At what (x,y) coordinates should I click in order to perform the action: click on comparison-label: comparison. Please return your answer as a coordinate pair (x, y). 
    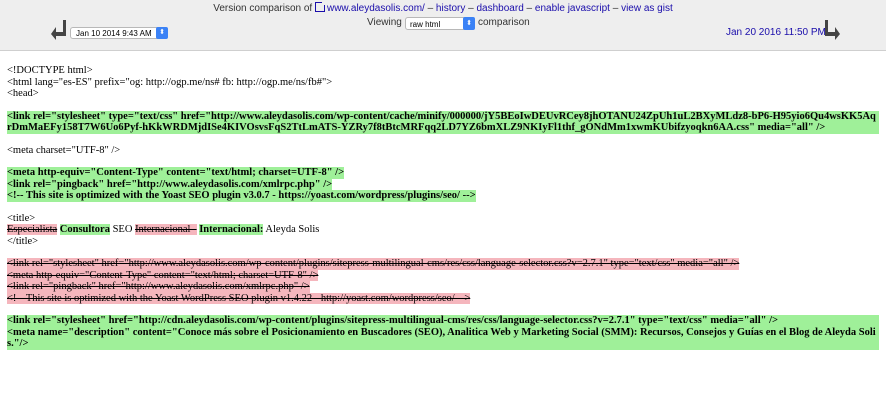
    Looking at the image, I should click on (504, 22).